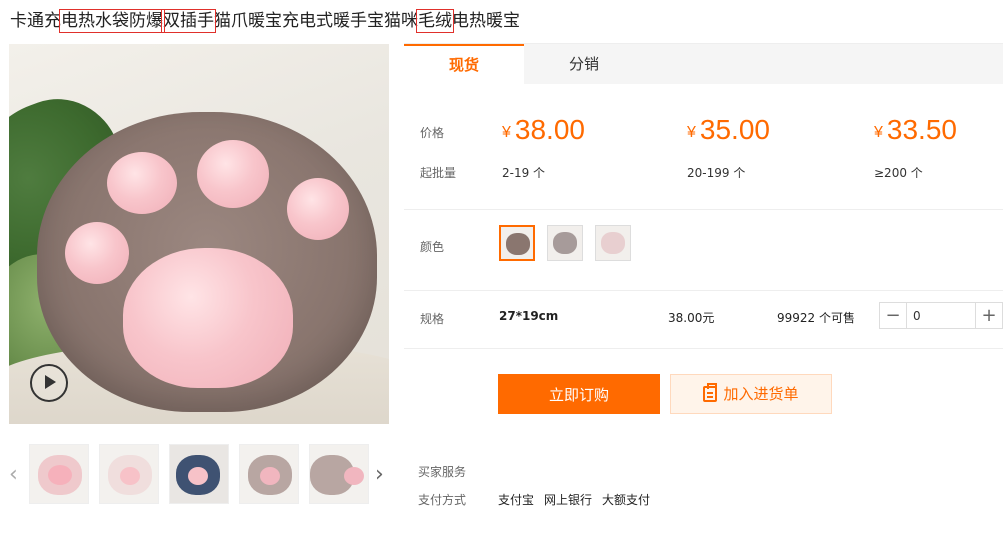 The width and height of the screenshot is (1003, 536). I want to click on add-to-cart-label: 加入进货单, so click(761, 394).